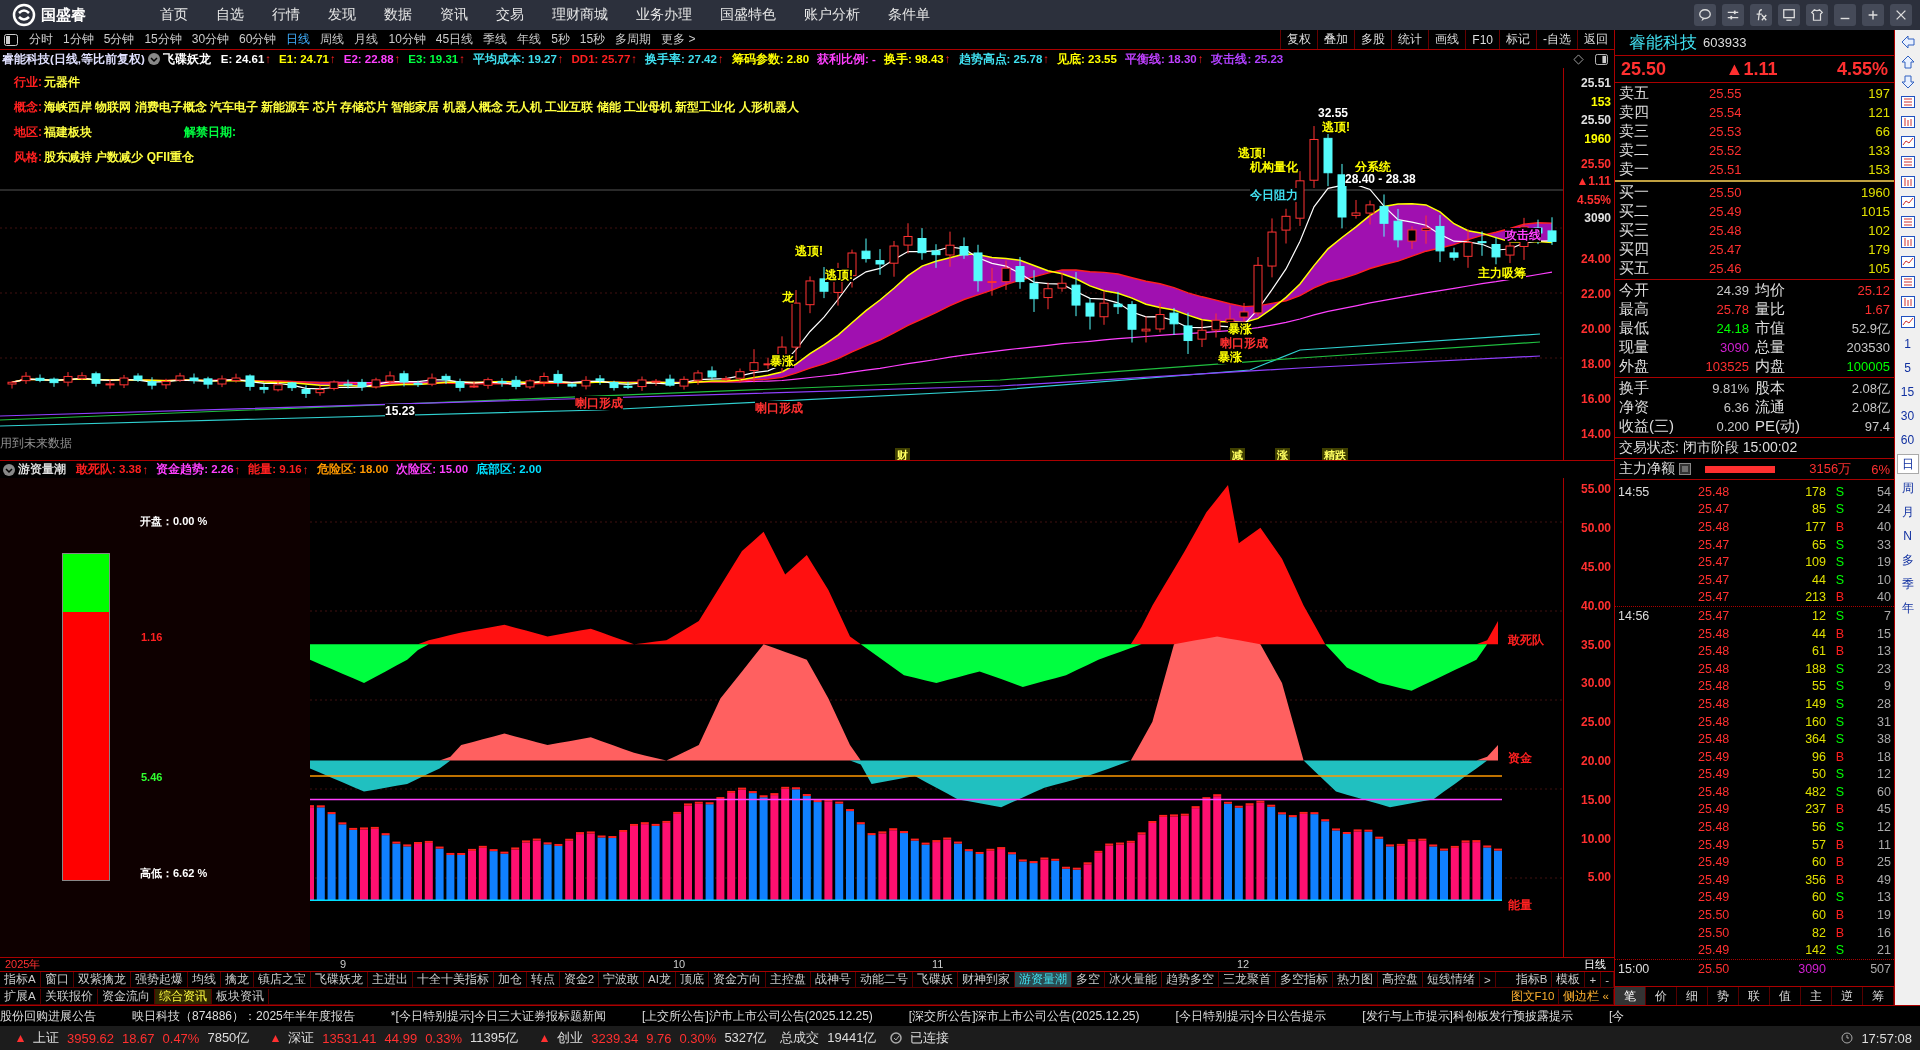 Image resolution: width=1920 pixels, height=1050 pixels. I want to click on indicator-tab: 宁波敢, so click(622, 980).